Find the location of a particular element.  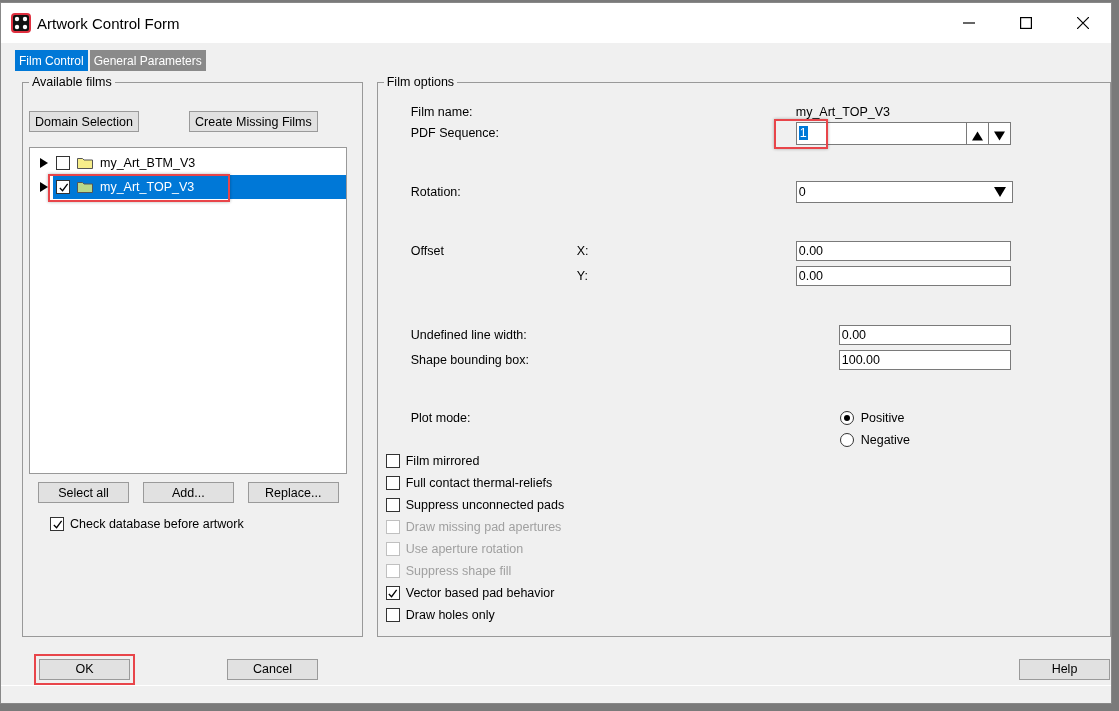

tree-item: my_Art_BTM_V3 is located at coordinates (199, 163).